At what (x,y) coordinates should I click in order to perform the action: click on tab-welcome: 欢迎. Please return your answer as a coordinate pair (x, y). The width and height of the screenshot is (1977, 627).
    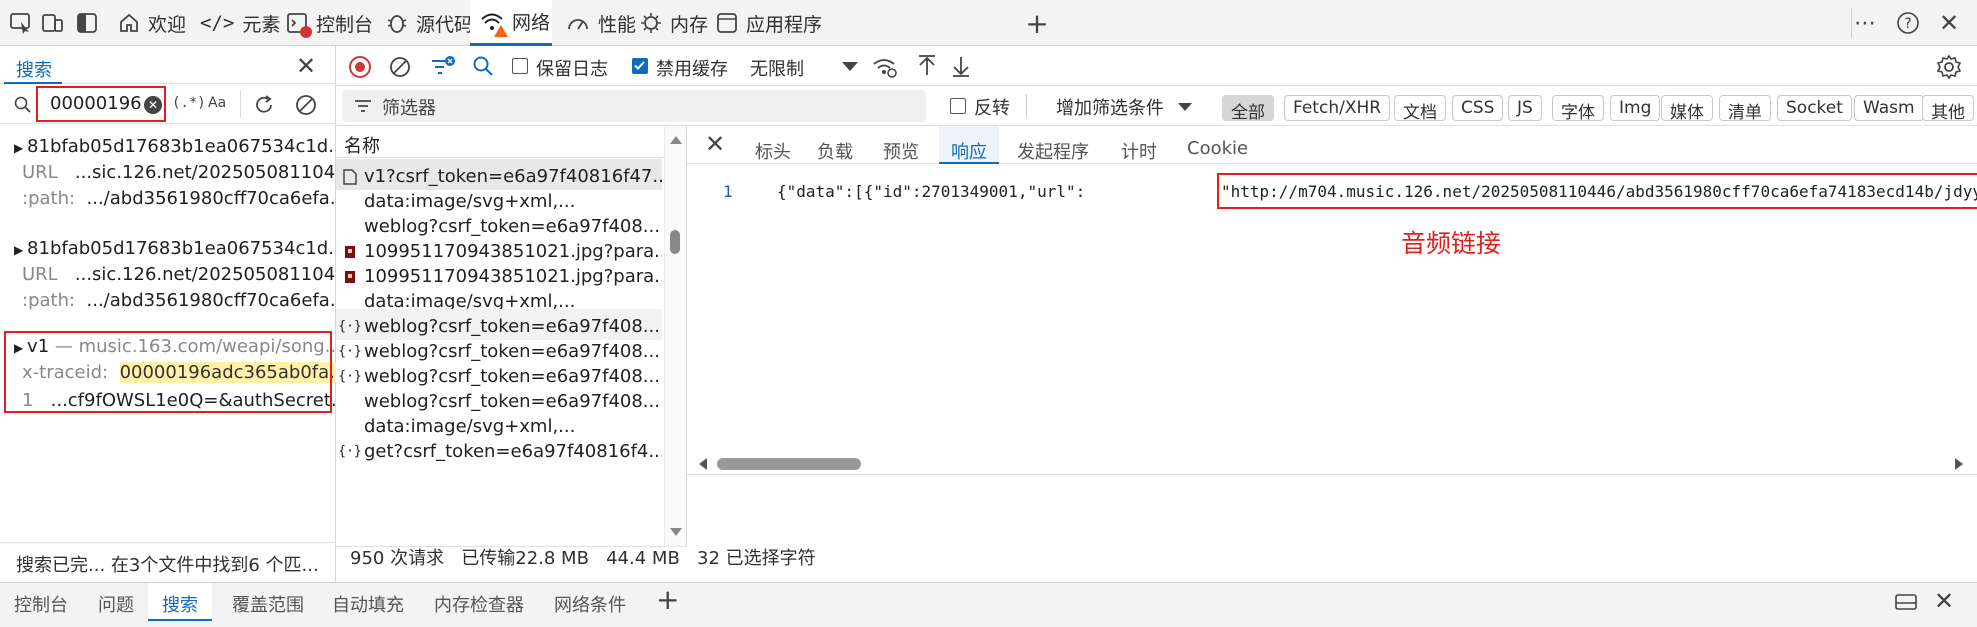
    Looking at the image, I should click on (152, 23).